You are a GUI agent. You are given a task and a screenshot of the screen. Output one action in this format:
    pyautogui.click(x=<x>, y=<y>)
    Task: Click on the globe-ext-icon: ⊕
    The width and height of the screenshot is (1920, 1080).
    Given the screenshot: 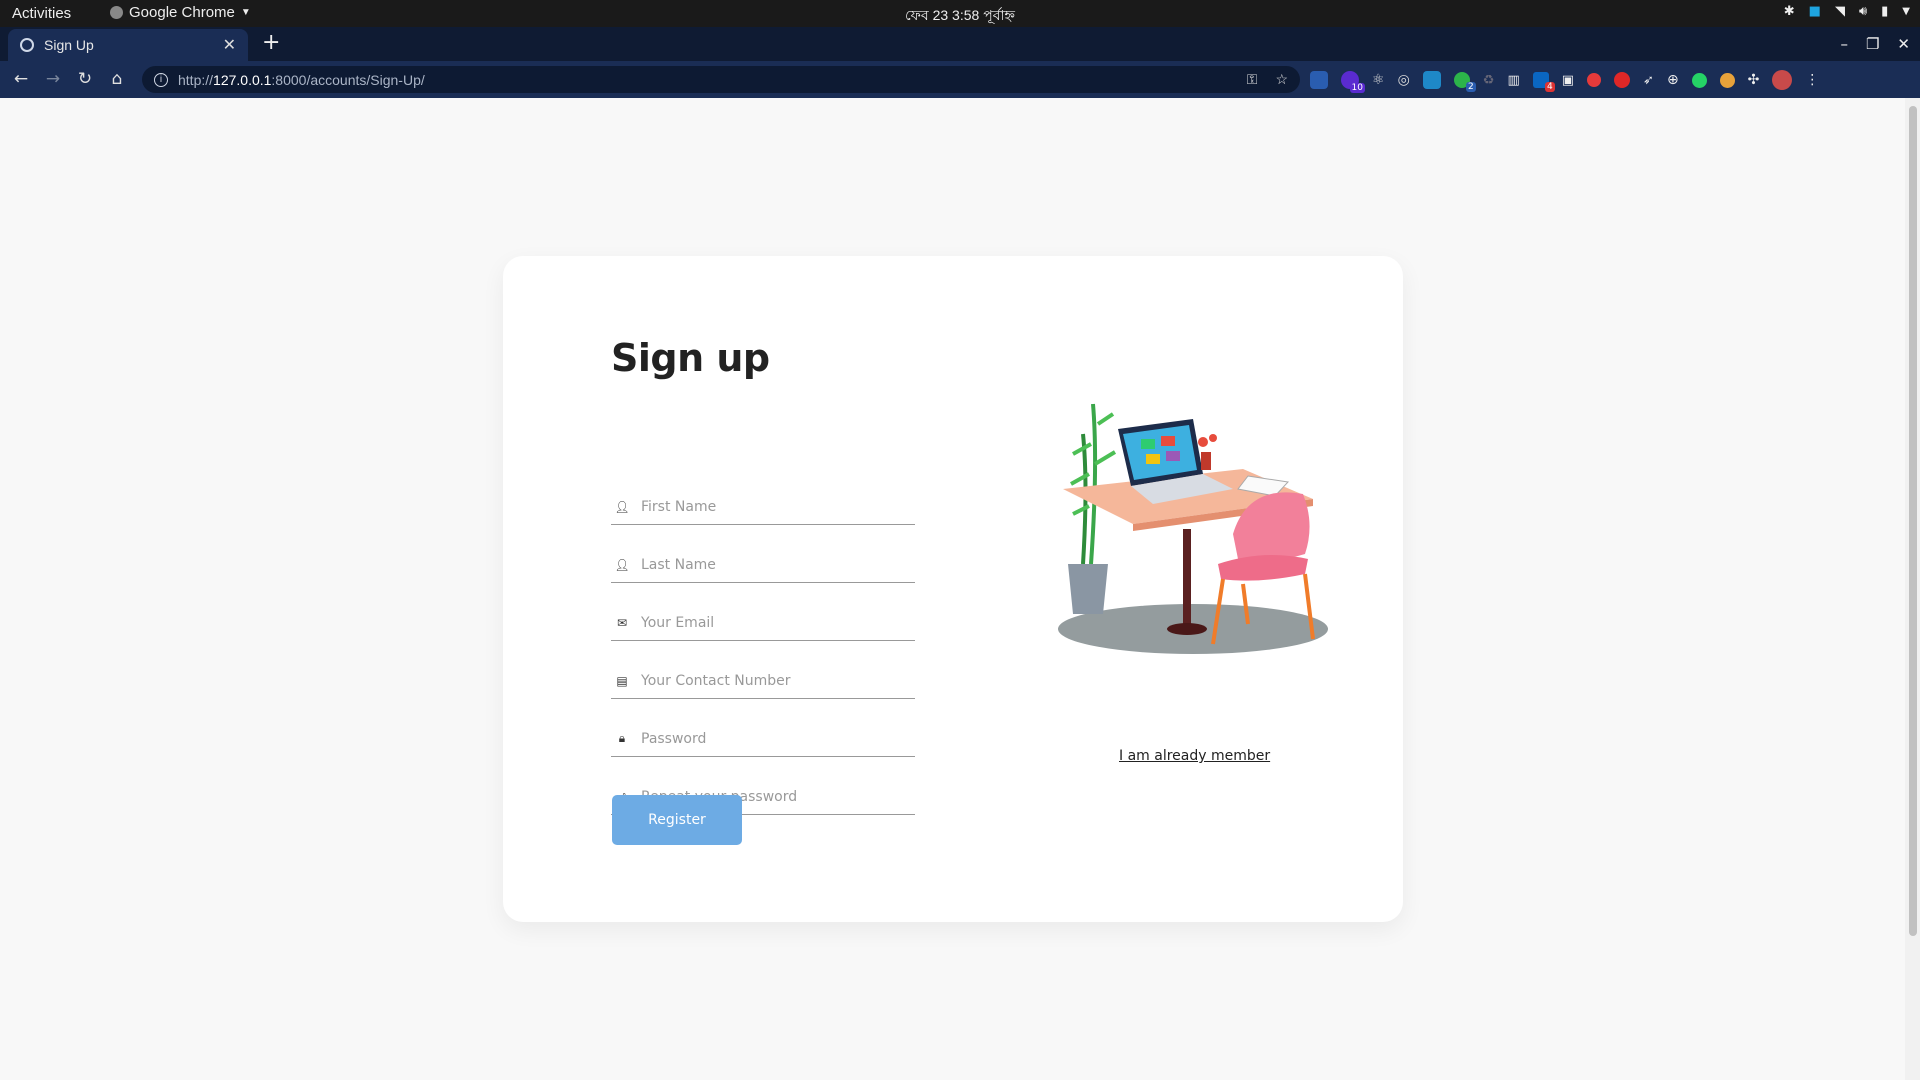 What is the action you would take?
    pyautogui.click(x=1673, y=80)
    